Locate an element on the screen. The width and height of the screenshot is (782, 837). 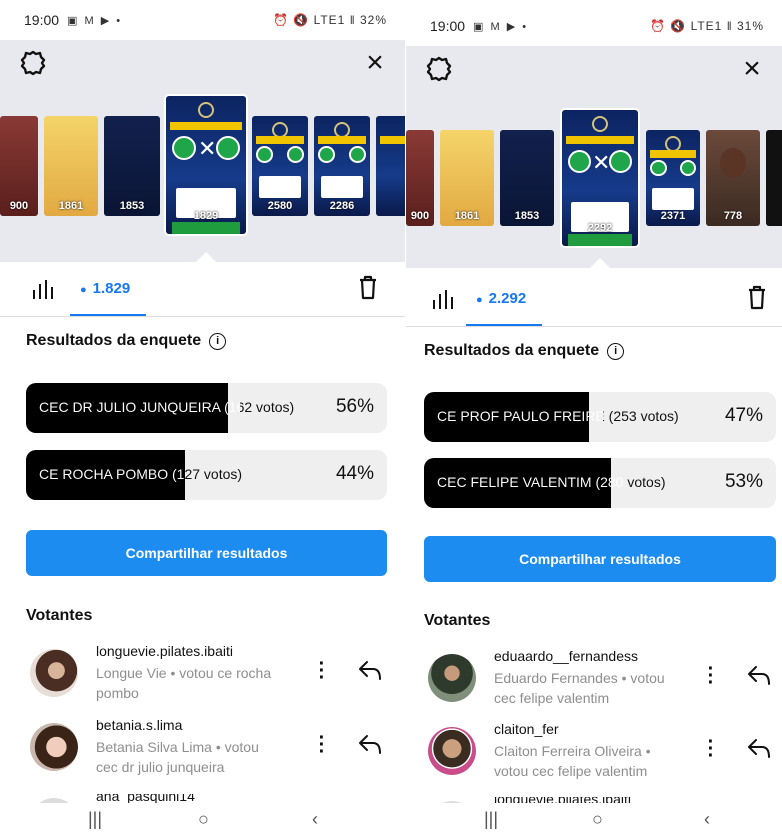
tab-viewers: ● 2.292 is located at coordinates (501, 298).